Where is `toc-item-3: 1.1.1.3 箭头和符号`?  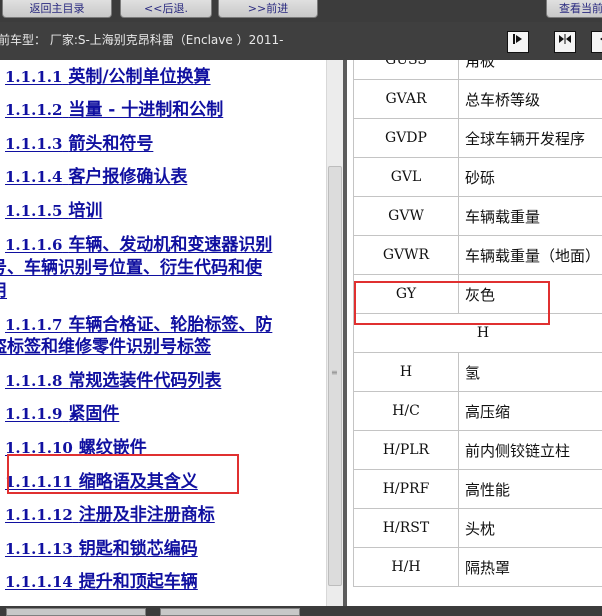 toc-item-3: 1.1.1.3 箭头和符号 is located at coordinates (79, 141).